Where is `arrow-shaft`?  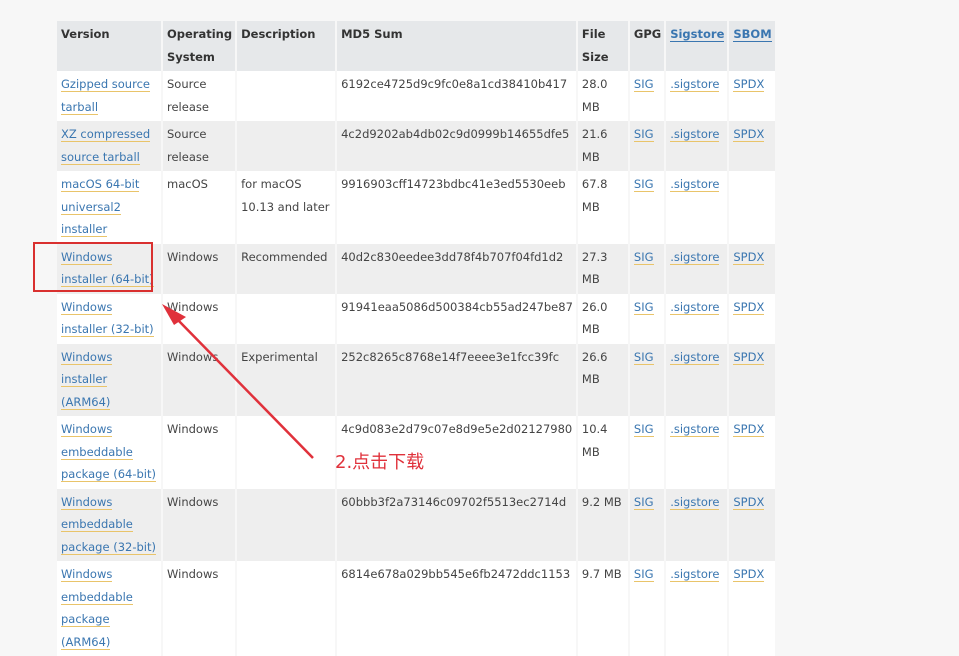 arrow-shaft is located at coordinates (244, 388).